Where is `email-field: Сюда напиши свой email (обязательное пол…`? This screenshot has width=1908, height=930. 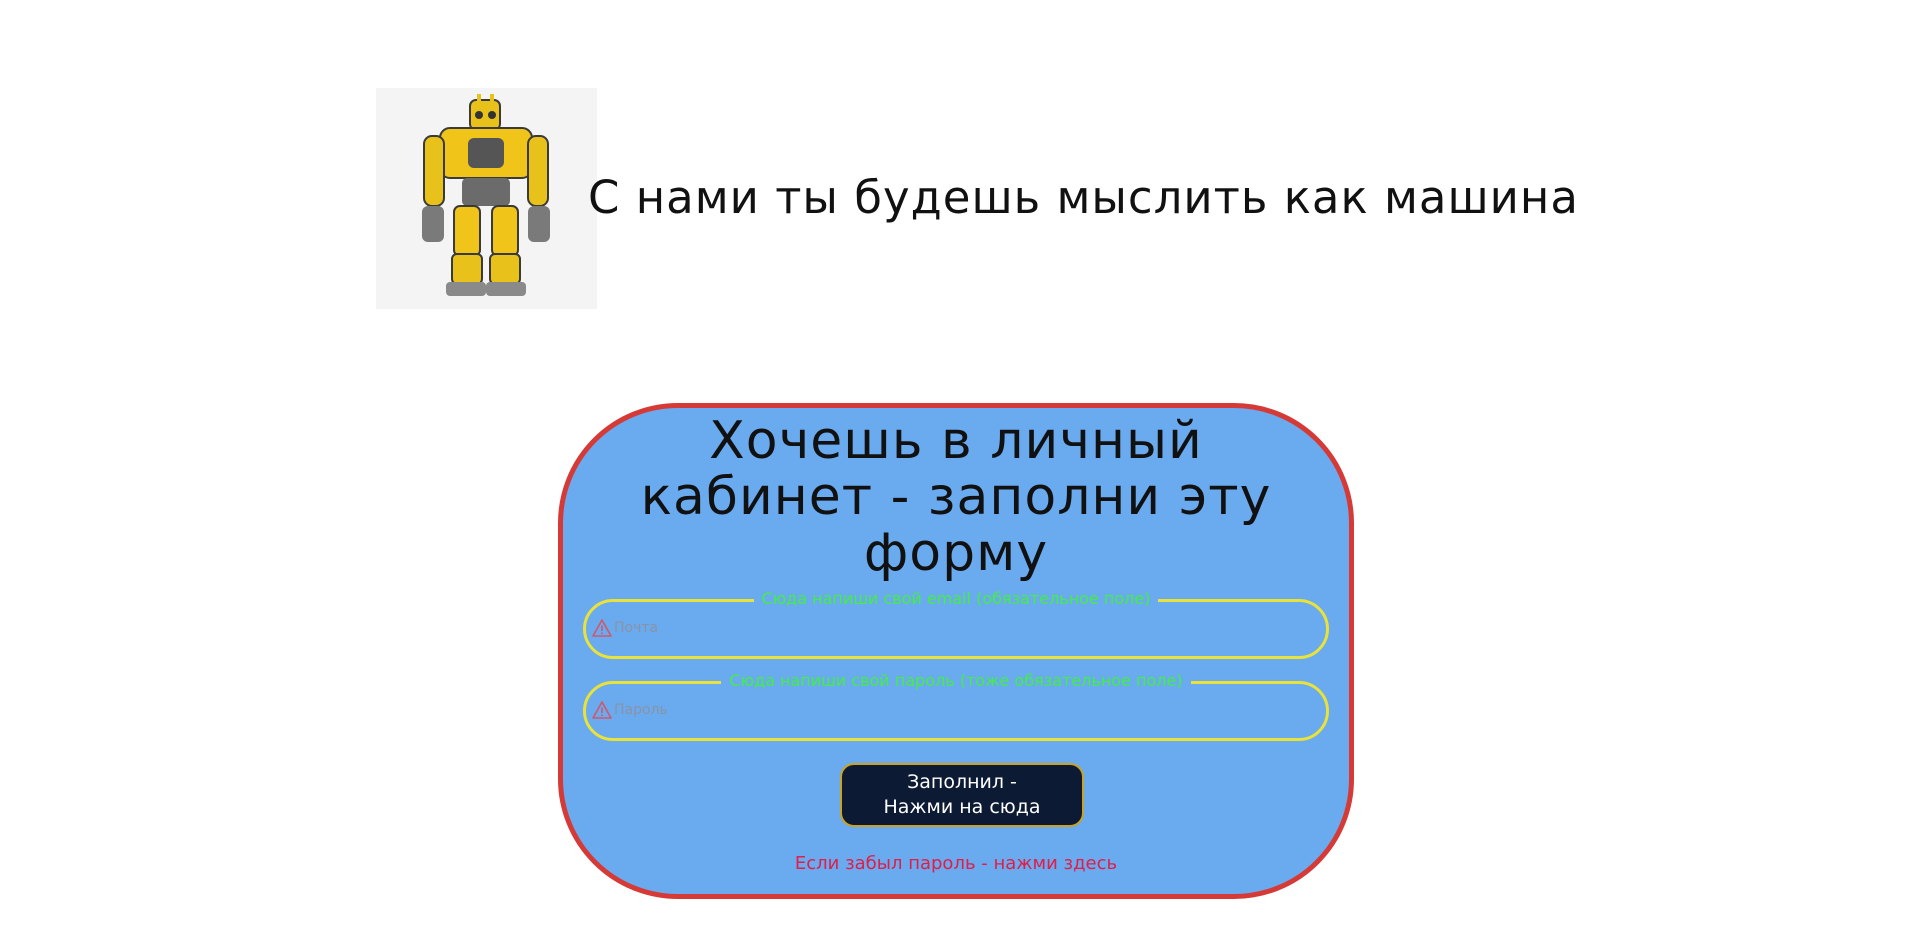
email-field: Сюда напиши свой email (обязательное пол… is located at coordinates (956, 624).